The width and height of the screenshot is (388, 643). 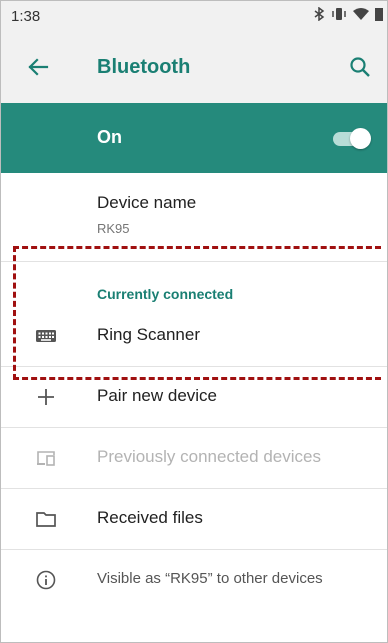 I want to click on device-name-title: Device name, so click(x=147, y=202).